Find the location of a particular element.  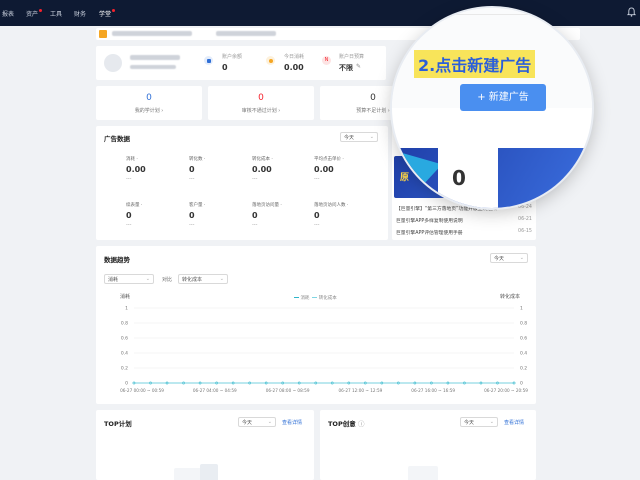

nav-academy-label: 学堂 is located at coordinates (105, 14).